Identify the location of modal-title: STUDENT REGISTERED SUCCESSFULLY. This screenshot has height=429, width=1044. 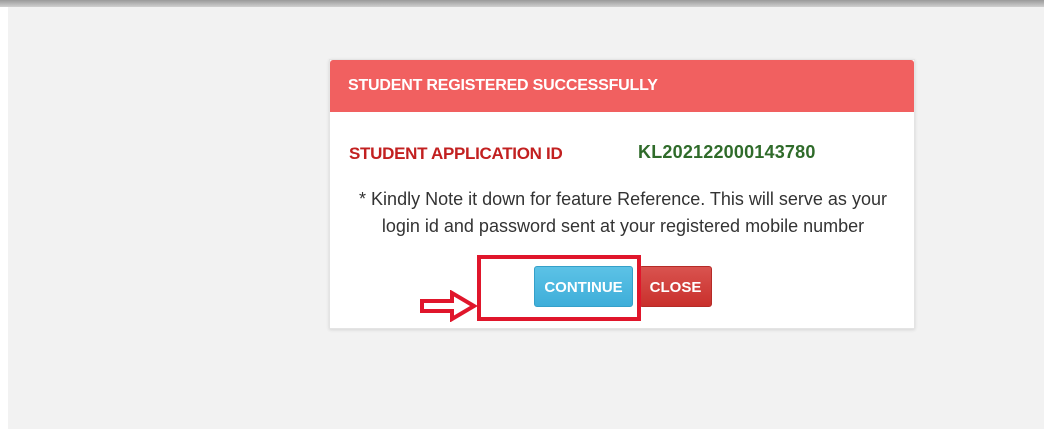
(503, 85).